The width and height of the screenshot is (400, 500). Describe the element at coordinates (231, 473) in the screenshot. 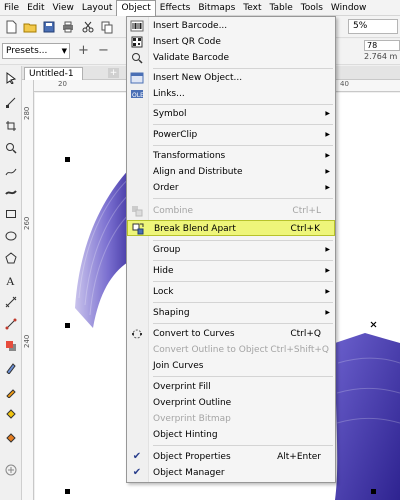

I see `menu-item-object-manager: ✔ Object Manager` at that location.